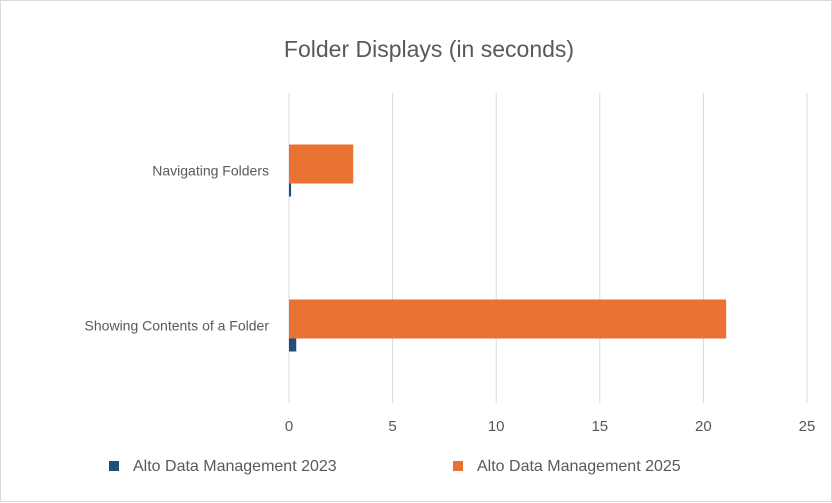 This screenshot has width=832, height=503. Describe the element at coordinates (429, 49) in the screenshot. I see `chart-title: Folder Displays (in seconds)` at that location.